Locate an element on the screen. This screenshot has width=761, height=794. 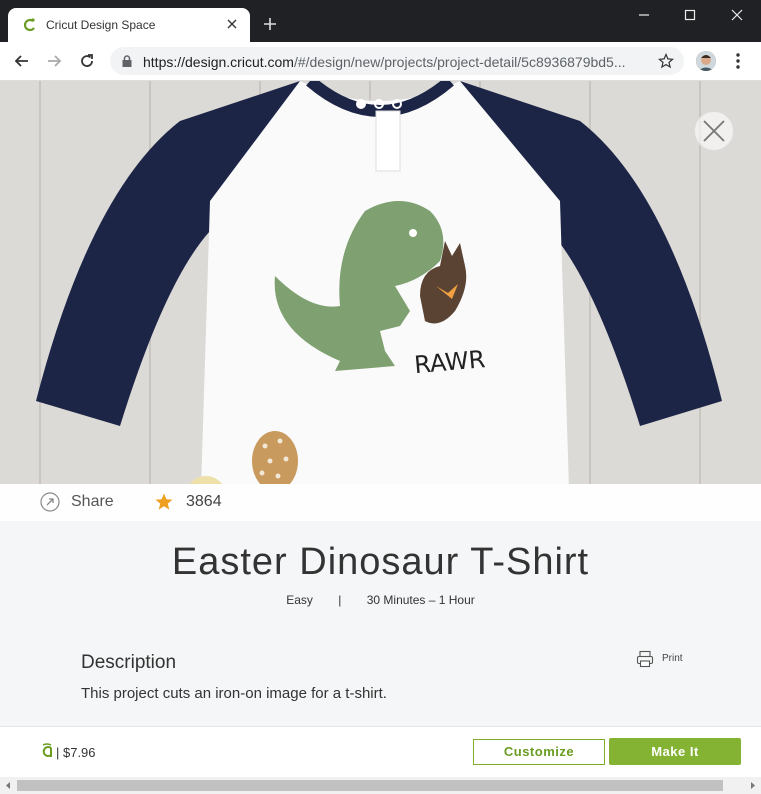
profile-avatar is located at coordinates (706, 61).